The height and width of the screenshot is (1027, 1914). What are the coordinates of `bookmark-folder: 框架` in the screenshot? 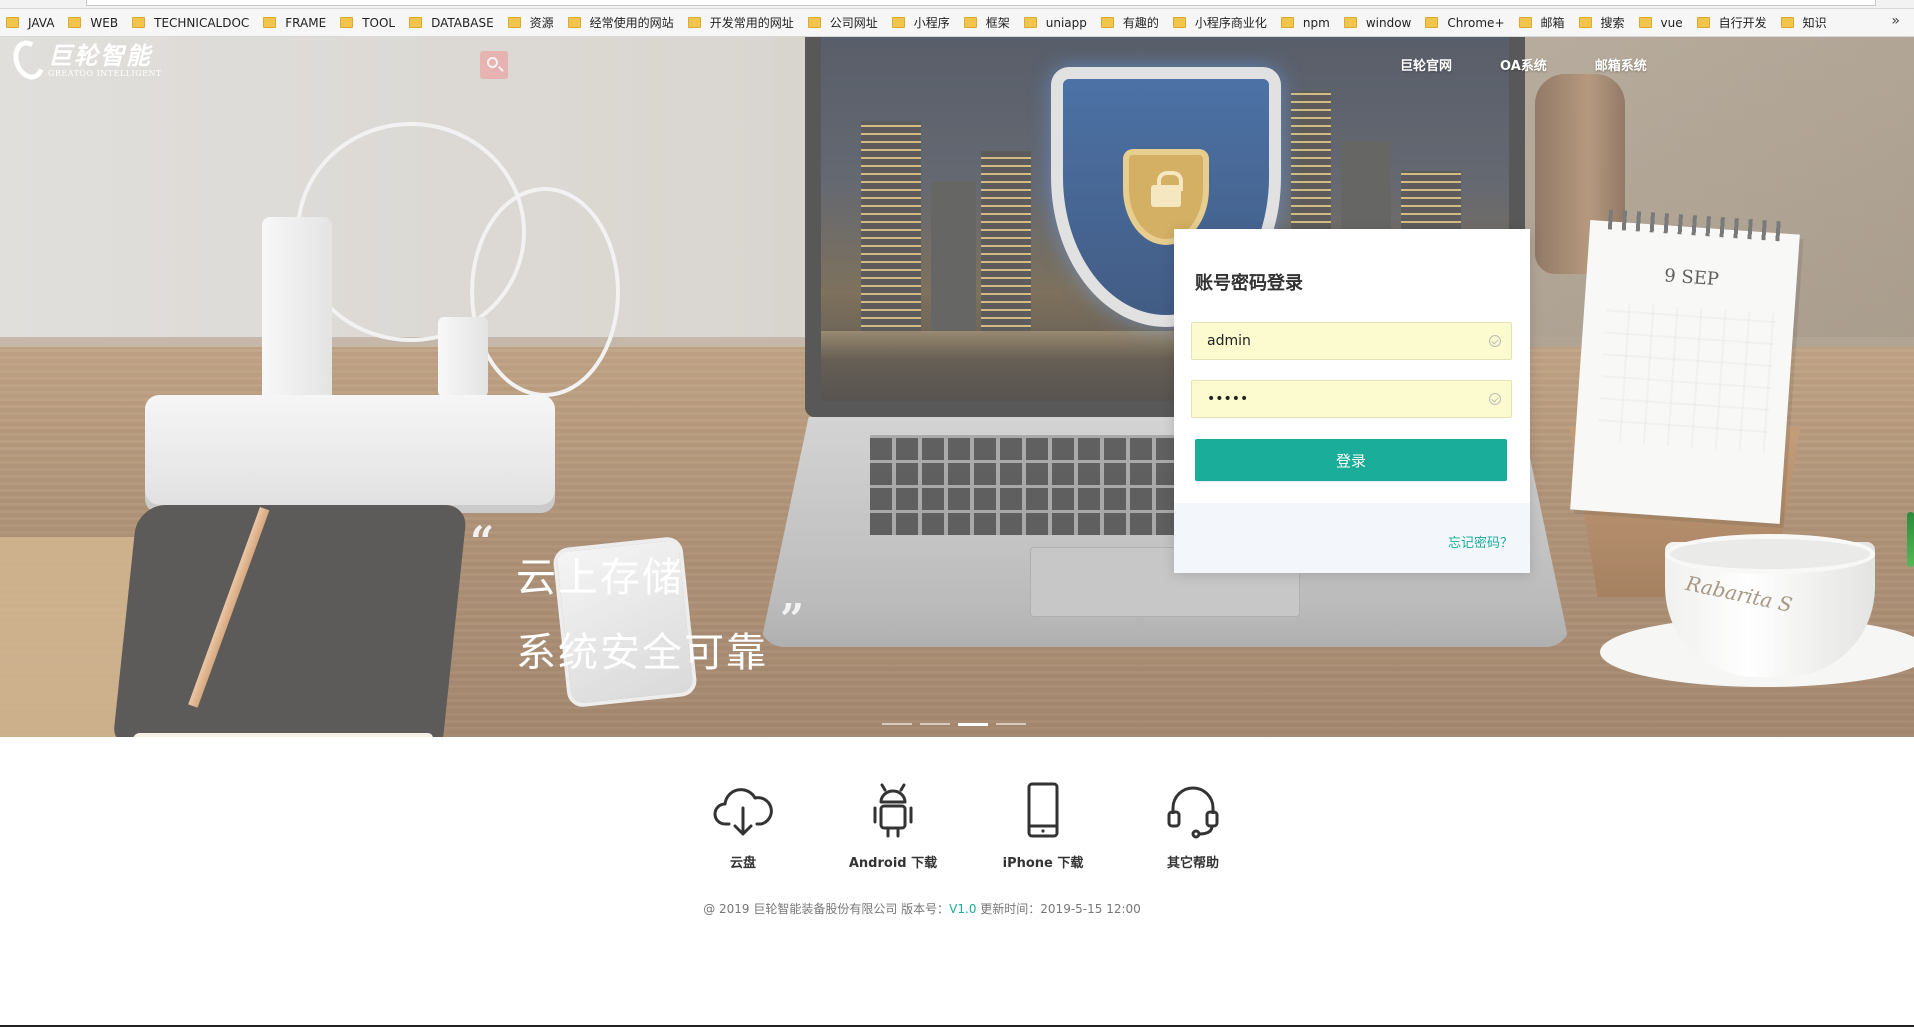 It's located at (986, 22).